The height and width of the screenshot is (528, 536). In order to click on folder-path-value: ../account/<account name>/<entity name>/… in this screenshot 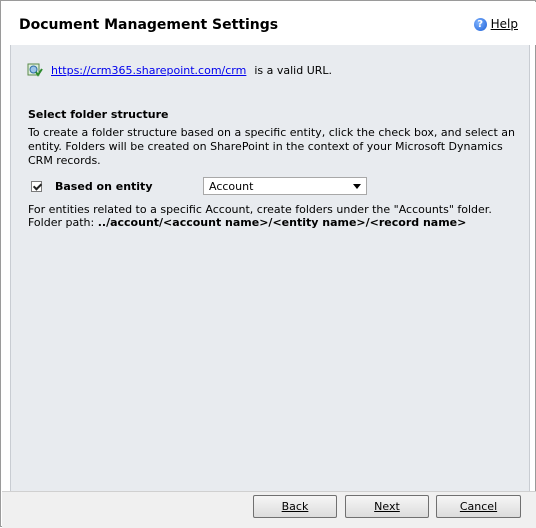, I will do `click(282, 222)`.